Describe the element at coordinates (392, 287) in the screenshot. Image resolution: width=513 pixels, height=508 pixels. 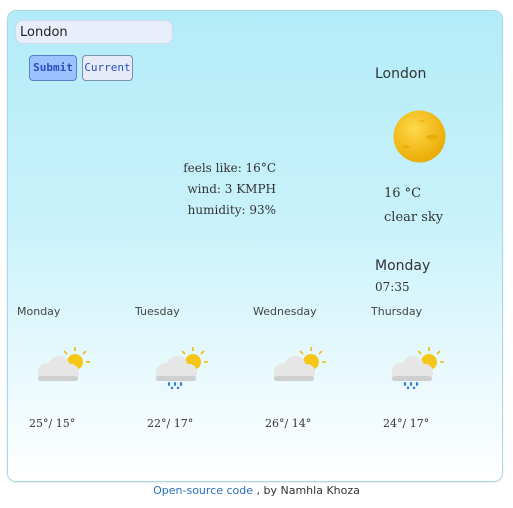
I see `current-time: 07:35` at that location.